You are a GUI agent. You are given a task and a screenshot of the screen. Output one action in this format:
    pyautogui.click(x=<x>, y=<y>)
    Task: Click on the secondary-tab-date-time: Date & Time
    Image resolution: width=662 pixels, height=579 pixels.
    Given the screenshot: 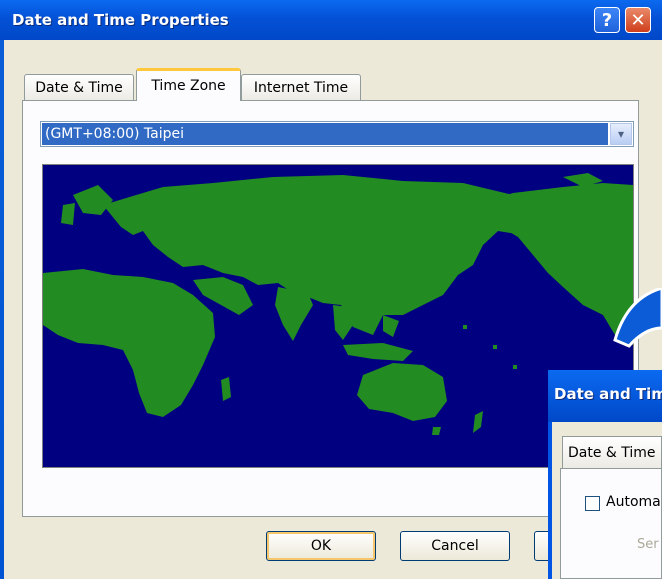 What is the action you would take?
    pyautogui.click(x=612, y=452)
    